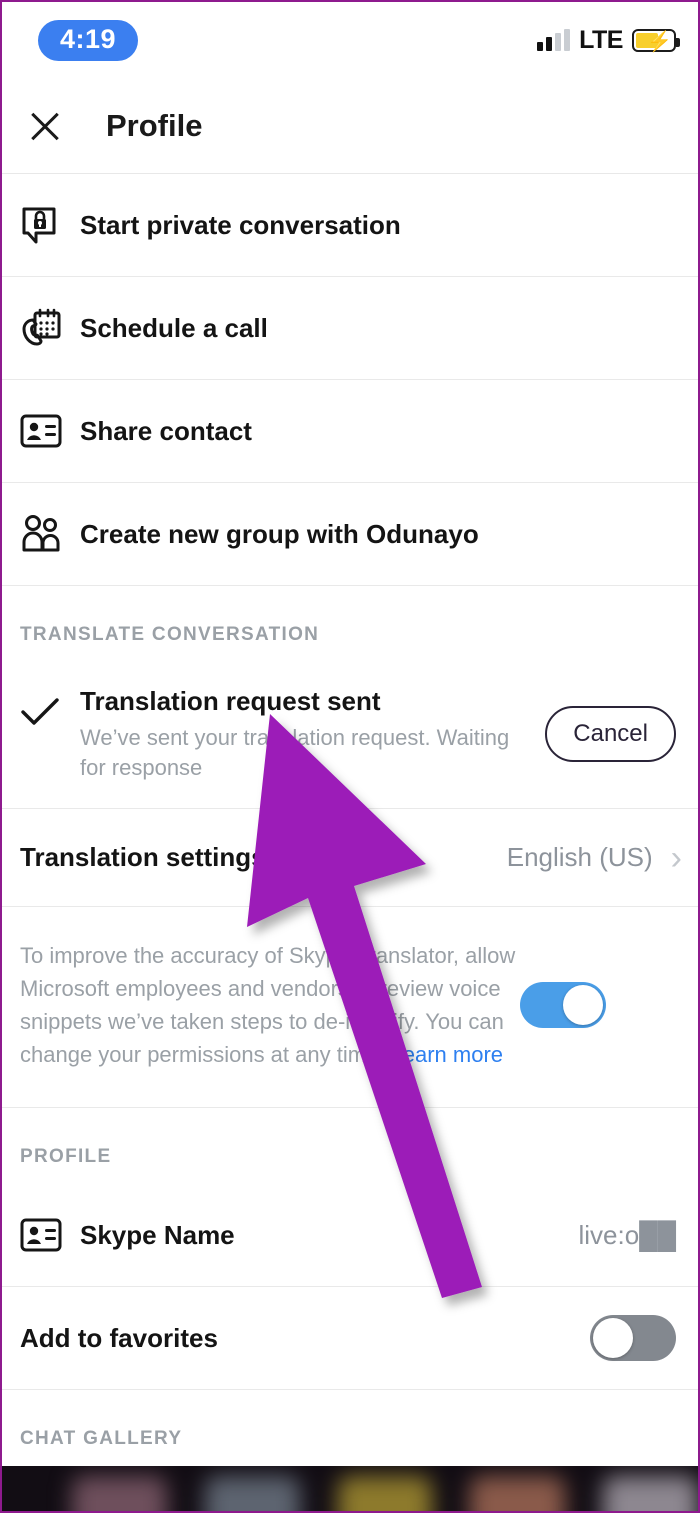  I want to click on close-icon, so click(45, 126).